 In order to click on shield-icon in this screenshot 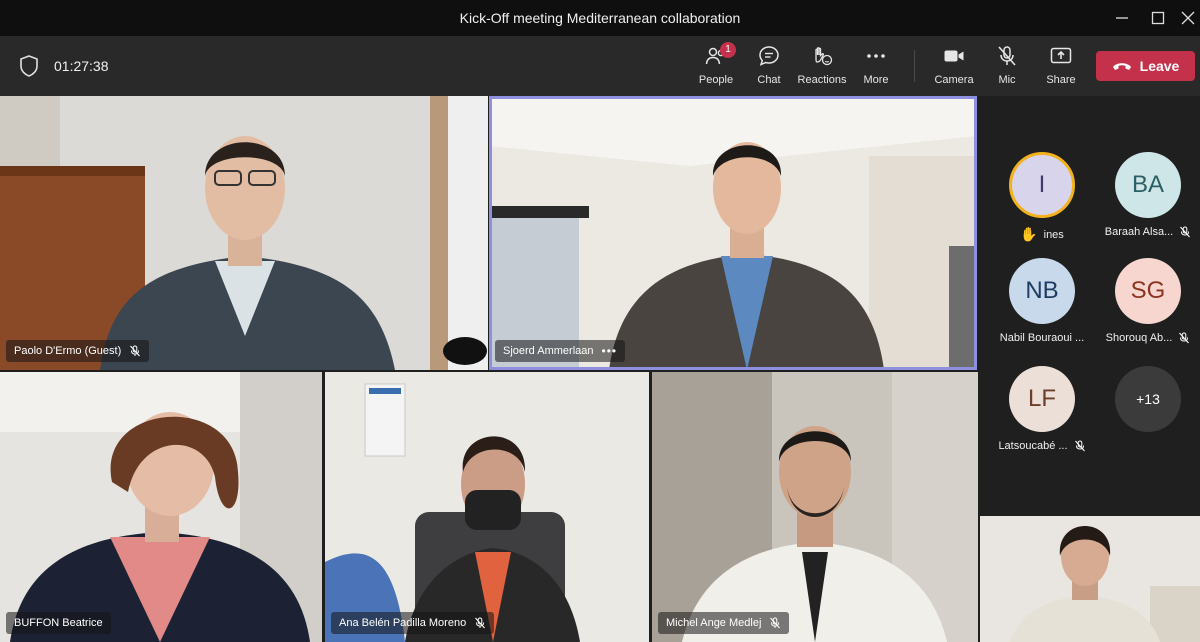, I will do `click(29, 66)`.